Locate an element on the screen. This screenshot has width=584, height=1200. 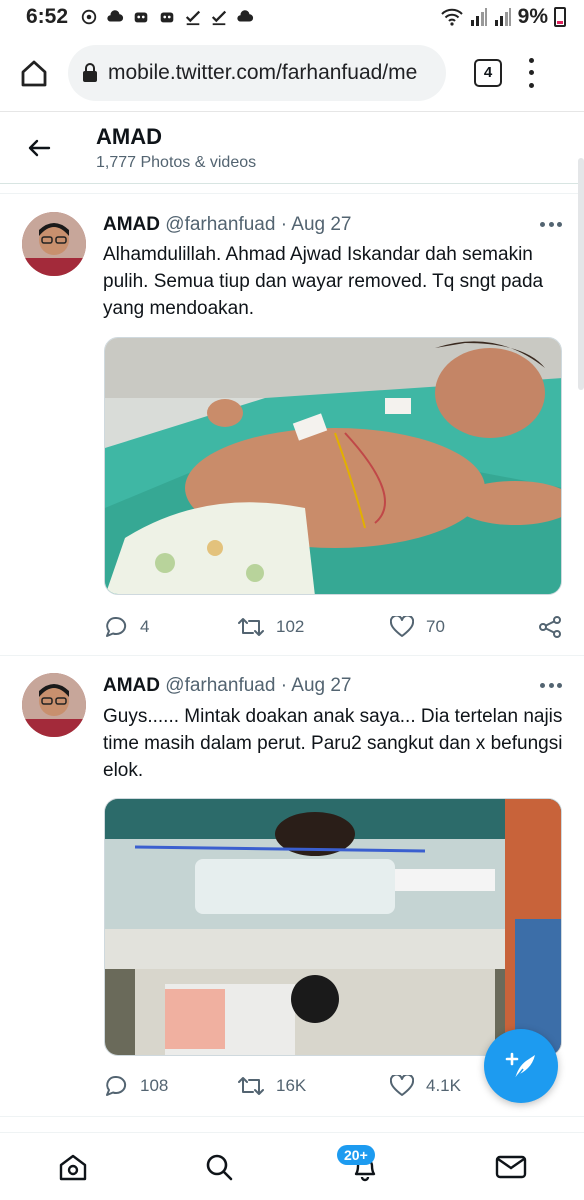
status-bar: 6:52 9% is located at coordinates (292, 17).